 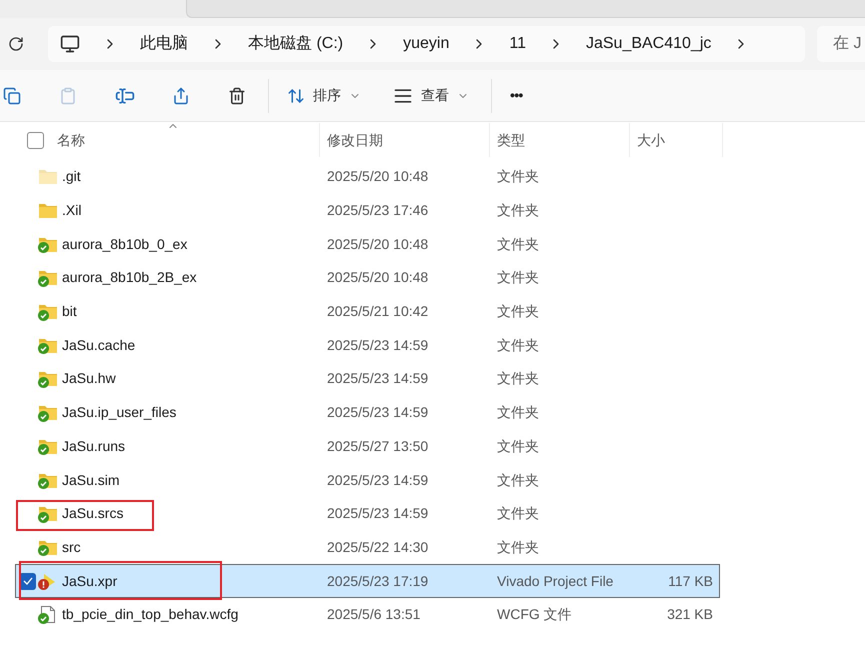 I want to click on view-button: 查看, so click(x=431, y=95).